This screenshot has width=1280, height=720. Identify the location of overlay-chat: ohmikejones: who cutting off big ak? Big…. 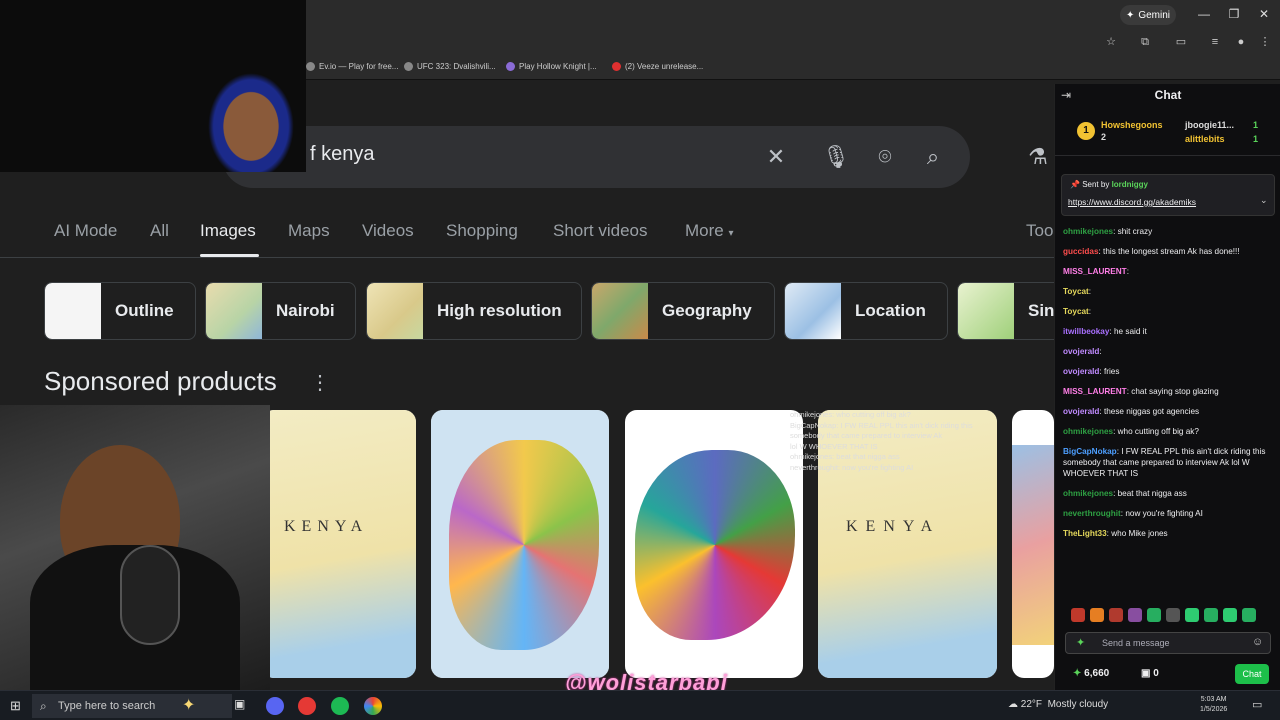
(920, 441).